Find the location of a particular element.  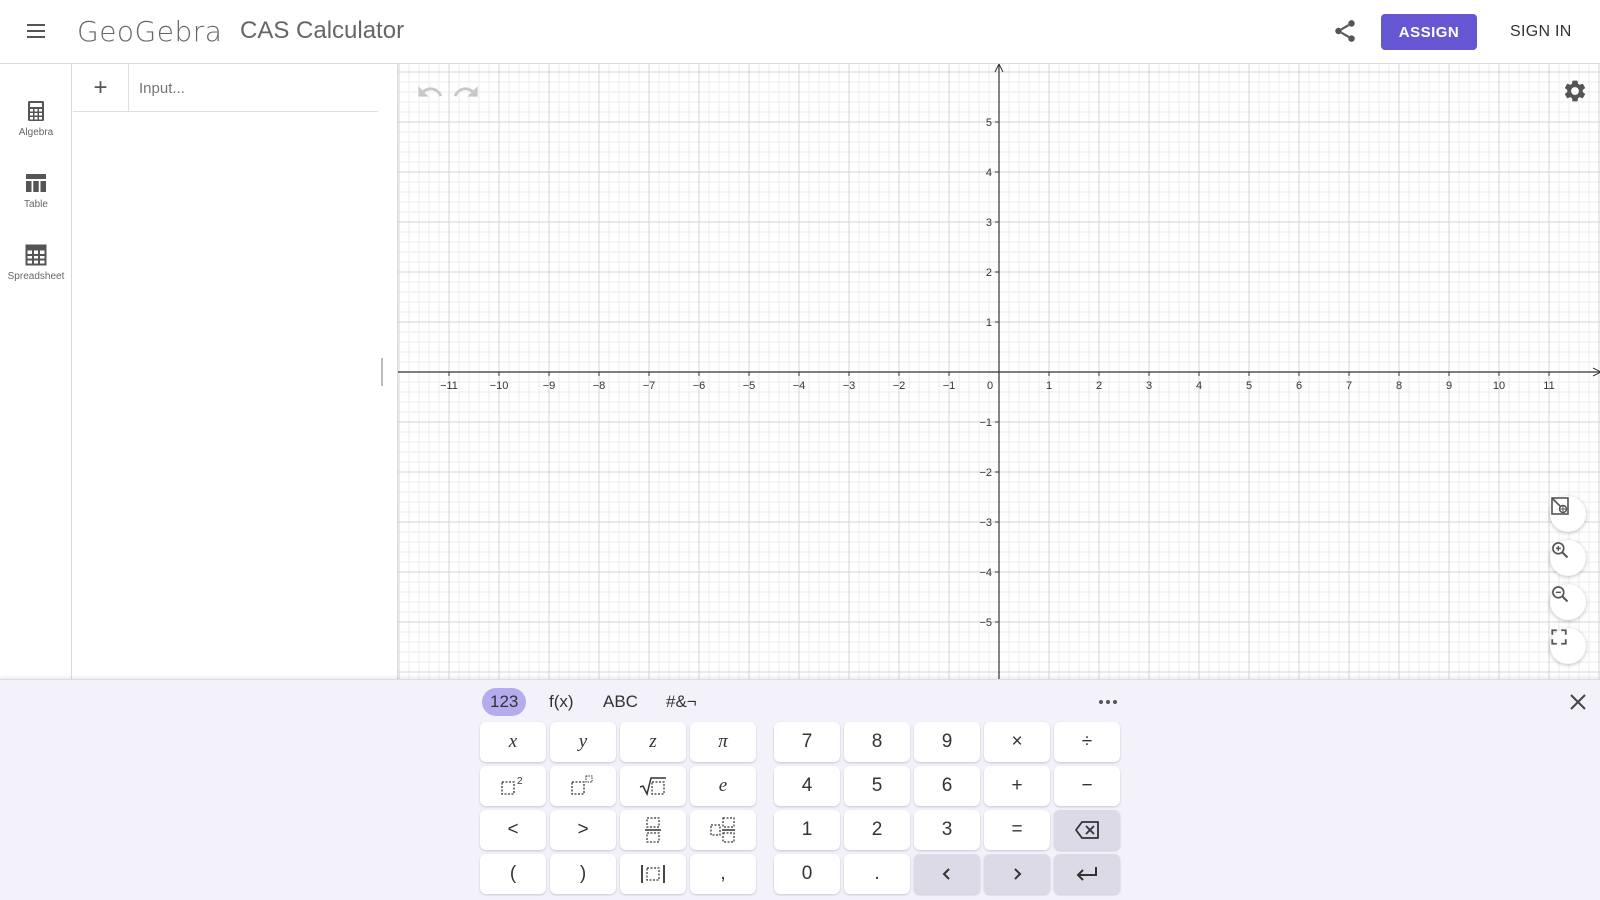

key-mixed-fraction is located at coordinates (723, 830).